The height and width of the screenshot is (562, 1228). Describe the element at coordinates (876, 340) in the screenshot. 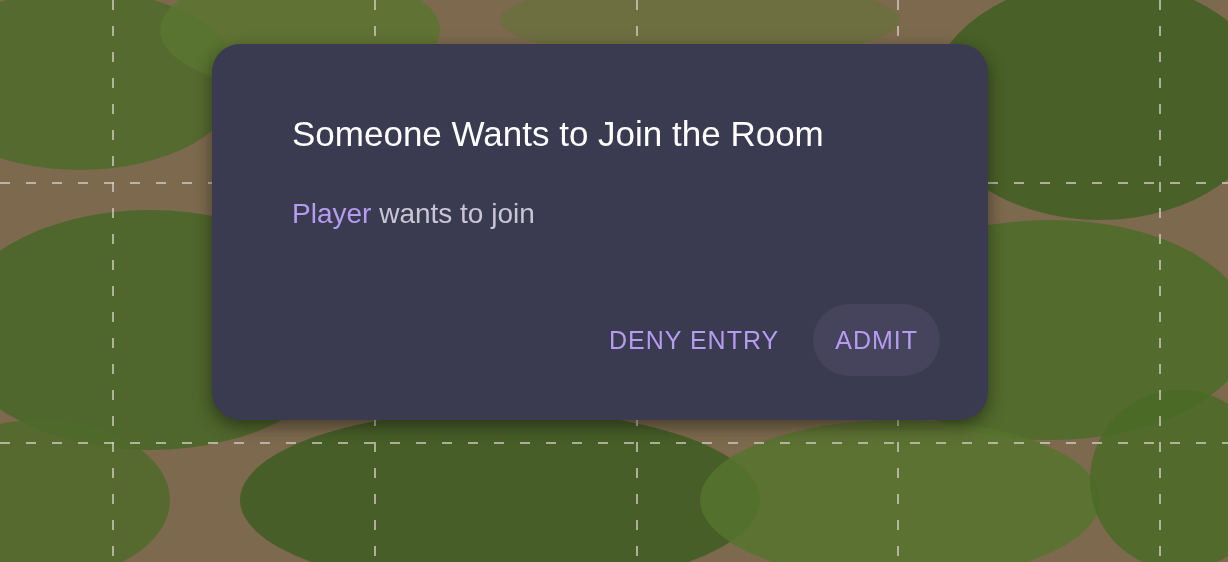

I see `admit-button: ADMIT` at that location.